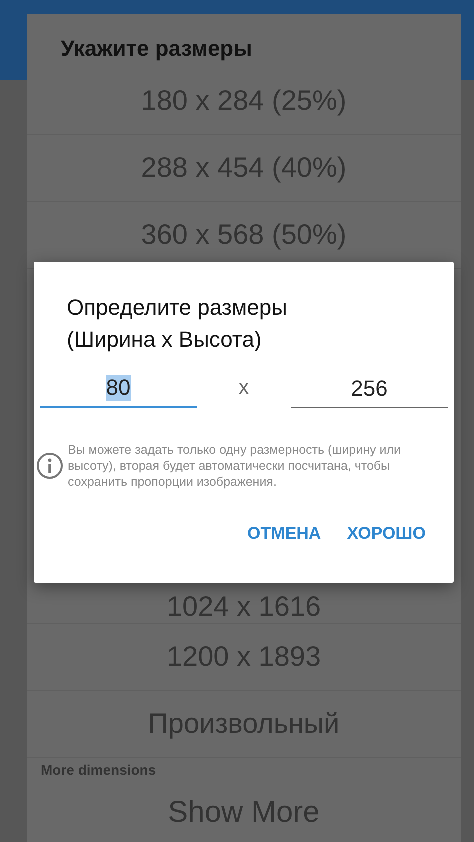 This screenshot has width=474, height=842. I want to click on dialog-title: Укажите размеры, so click(157, 49).